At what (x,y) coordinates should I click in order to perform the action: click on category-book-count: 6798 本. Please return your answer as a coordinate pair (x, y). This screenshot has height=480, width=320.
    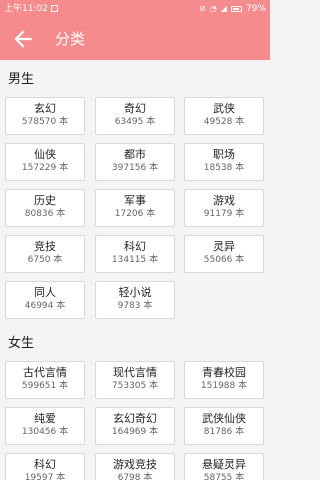
    Looking at the image, I should click on (135, 476).